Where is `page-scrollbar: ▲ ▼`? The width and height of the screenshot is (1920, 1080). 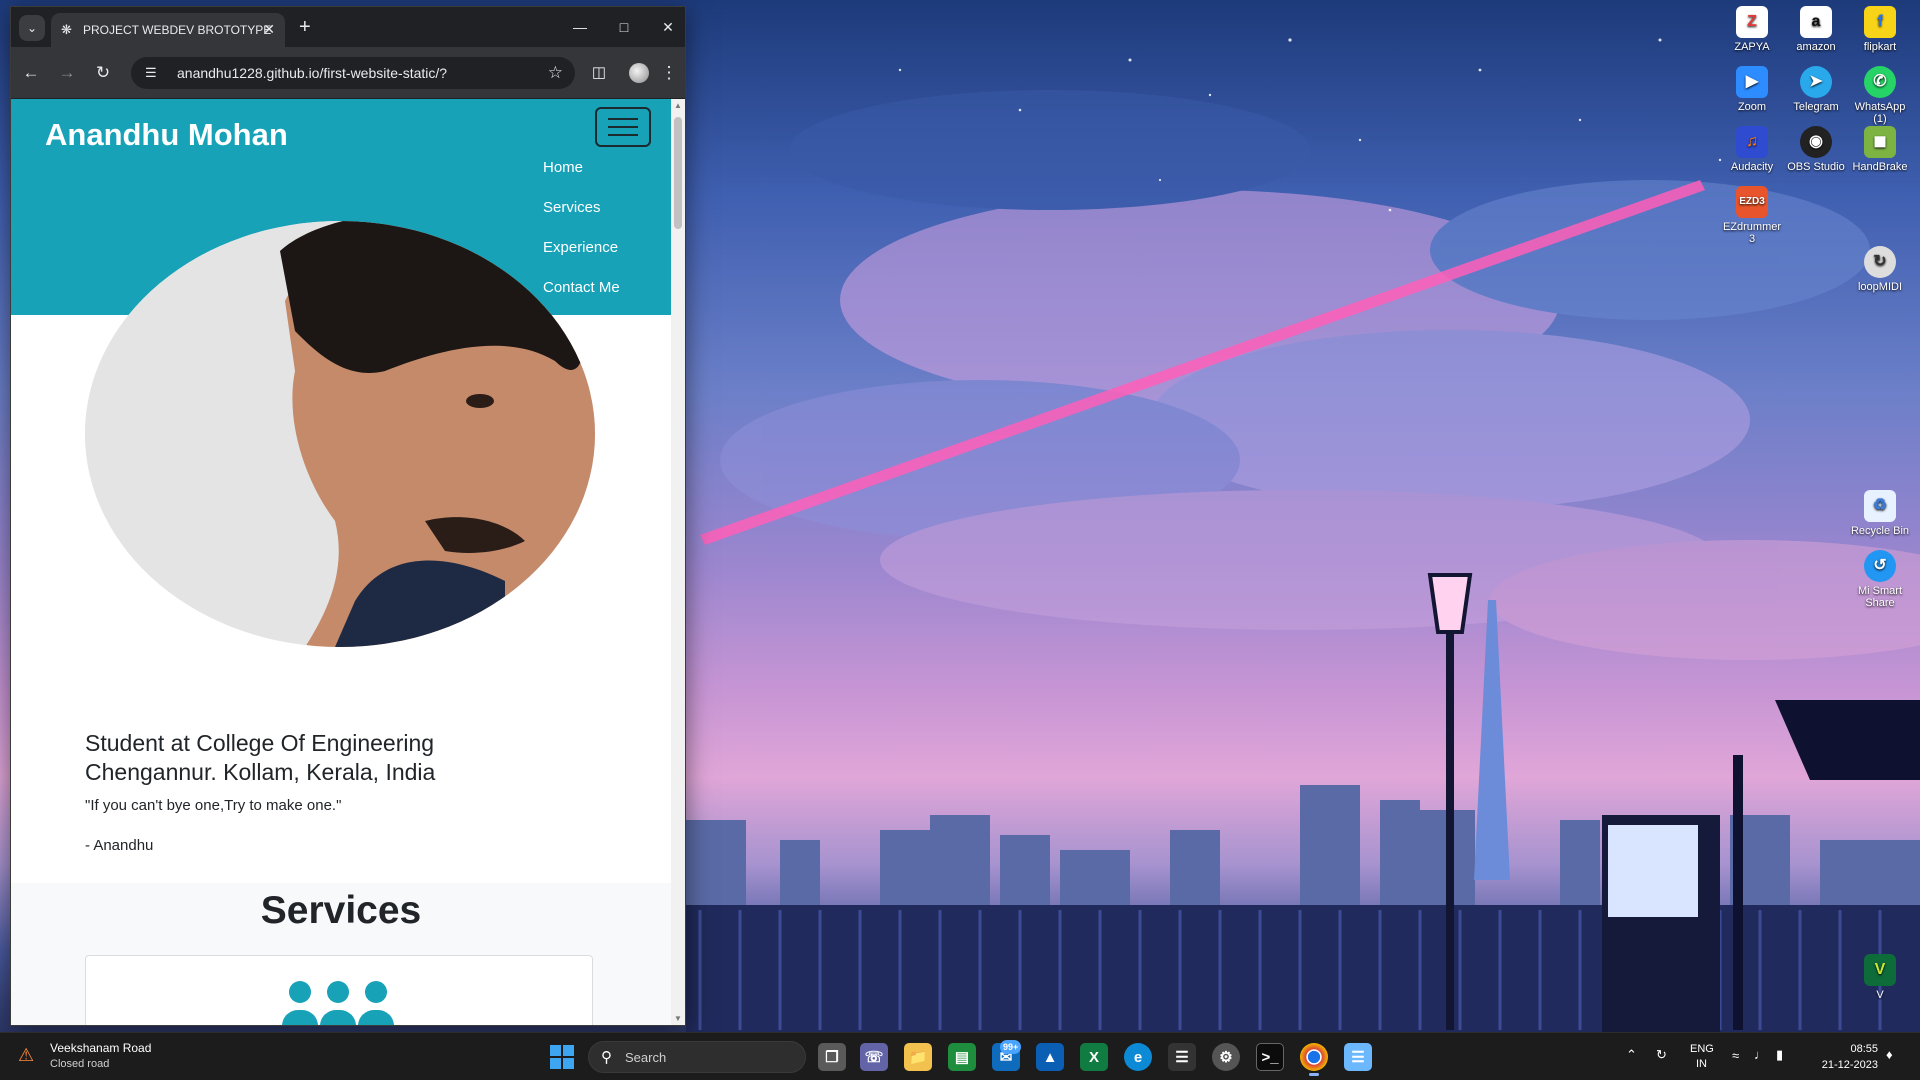
page-scrollbar: ▲ ▼ is located at coordinates (678, 562).